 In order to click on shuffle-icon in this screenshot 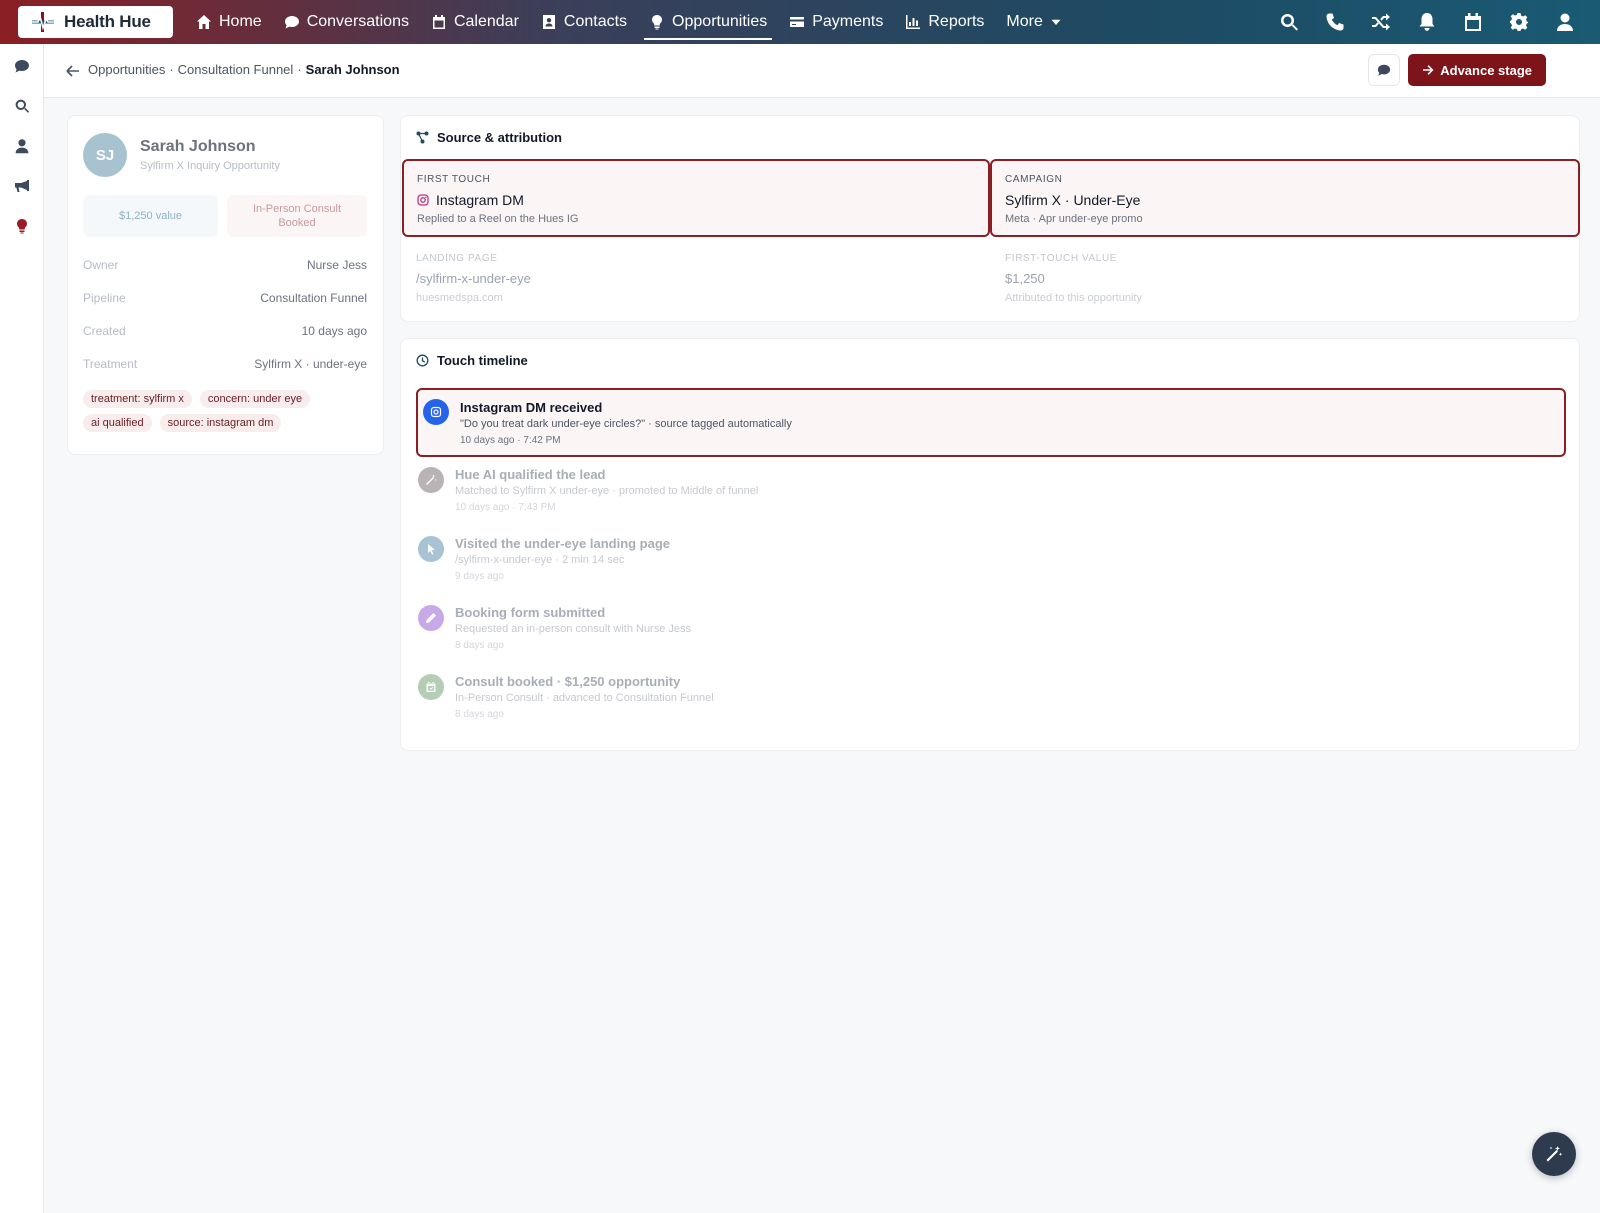, I will do `click(1381, 22)`.